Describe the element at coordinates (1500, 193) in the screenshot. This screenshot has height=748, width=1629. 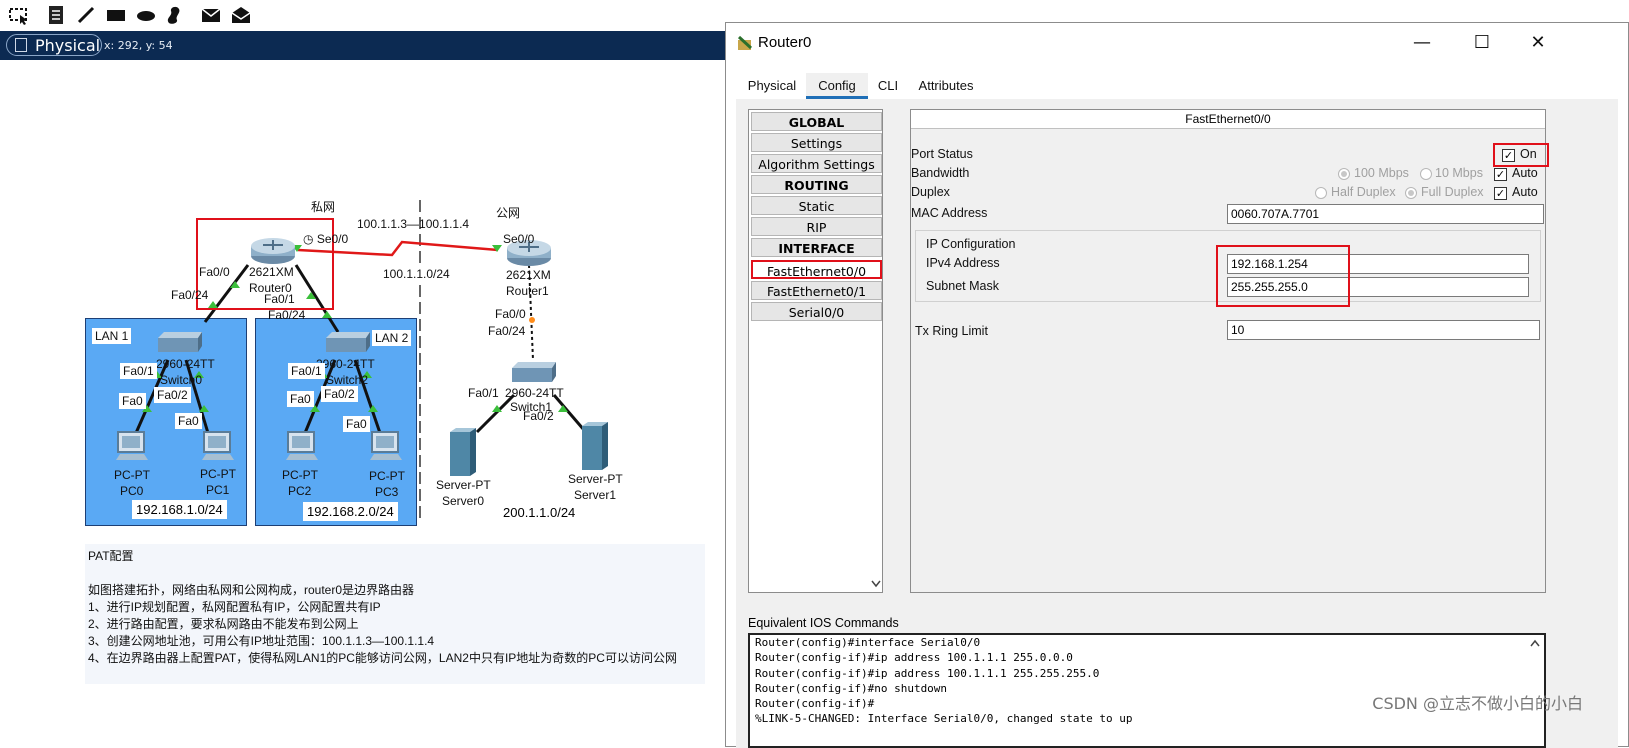
I see `duplex-auto-checkbox: ✓` at that location.